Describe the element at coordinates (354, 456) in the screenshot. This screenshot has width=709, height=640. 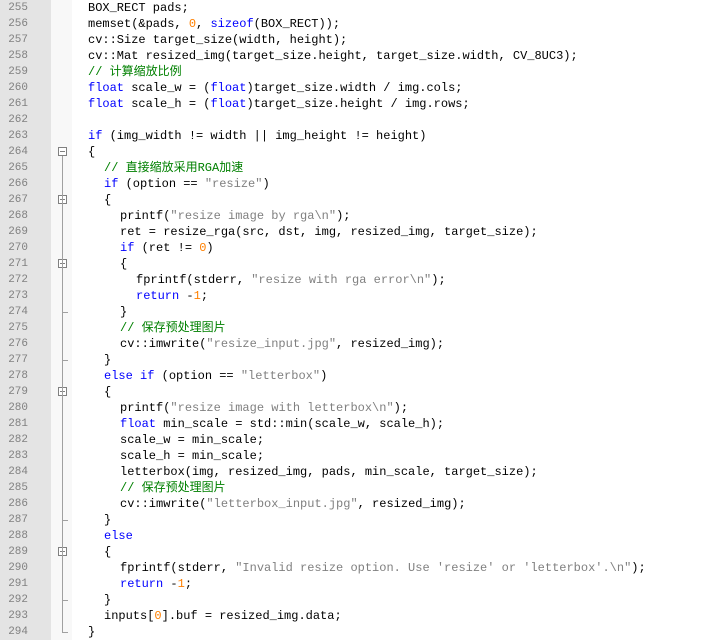
I see `code-line: 283 scale_h = min_scale;` at that location.